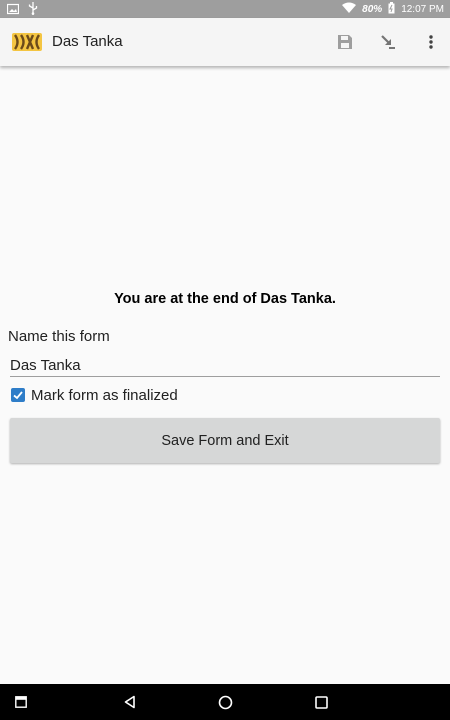 The height and width of the screenshot is (720, 450). I want to click on finalize-checkbox, so click(18, 395).